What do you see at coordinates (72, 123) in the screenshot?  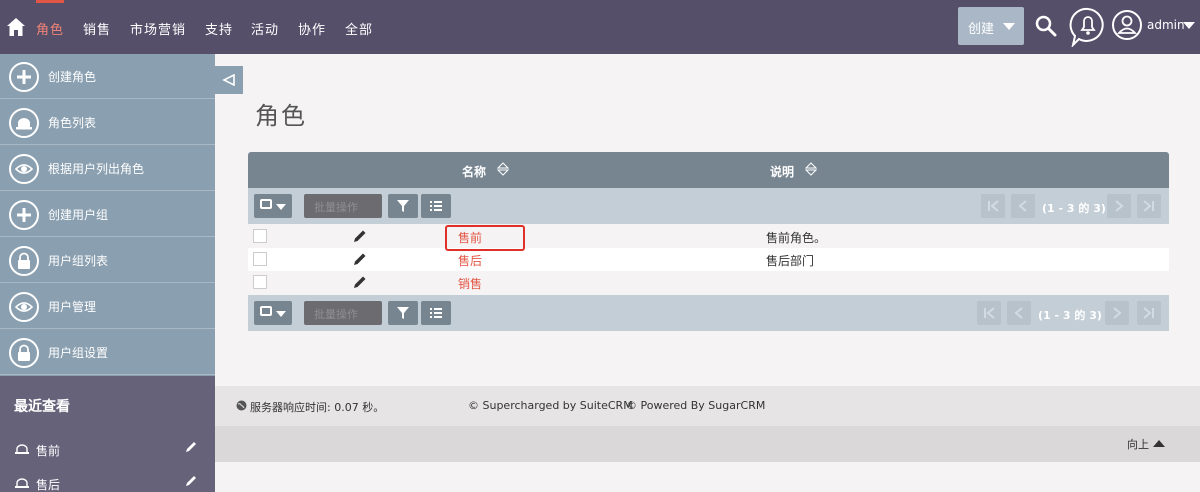 I see `sidebar-item-label: 角色列表` at bounding box center [72, 123].